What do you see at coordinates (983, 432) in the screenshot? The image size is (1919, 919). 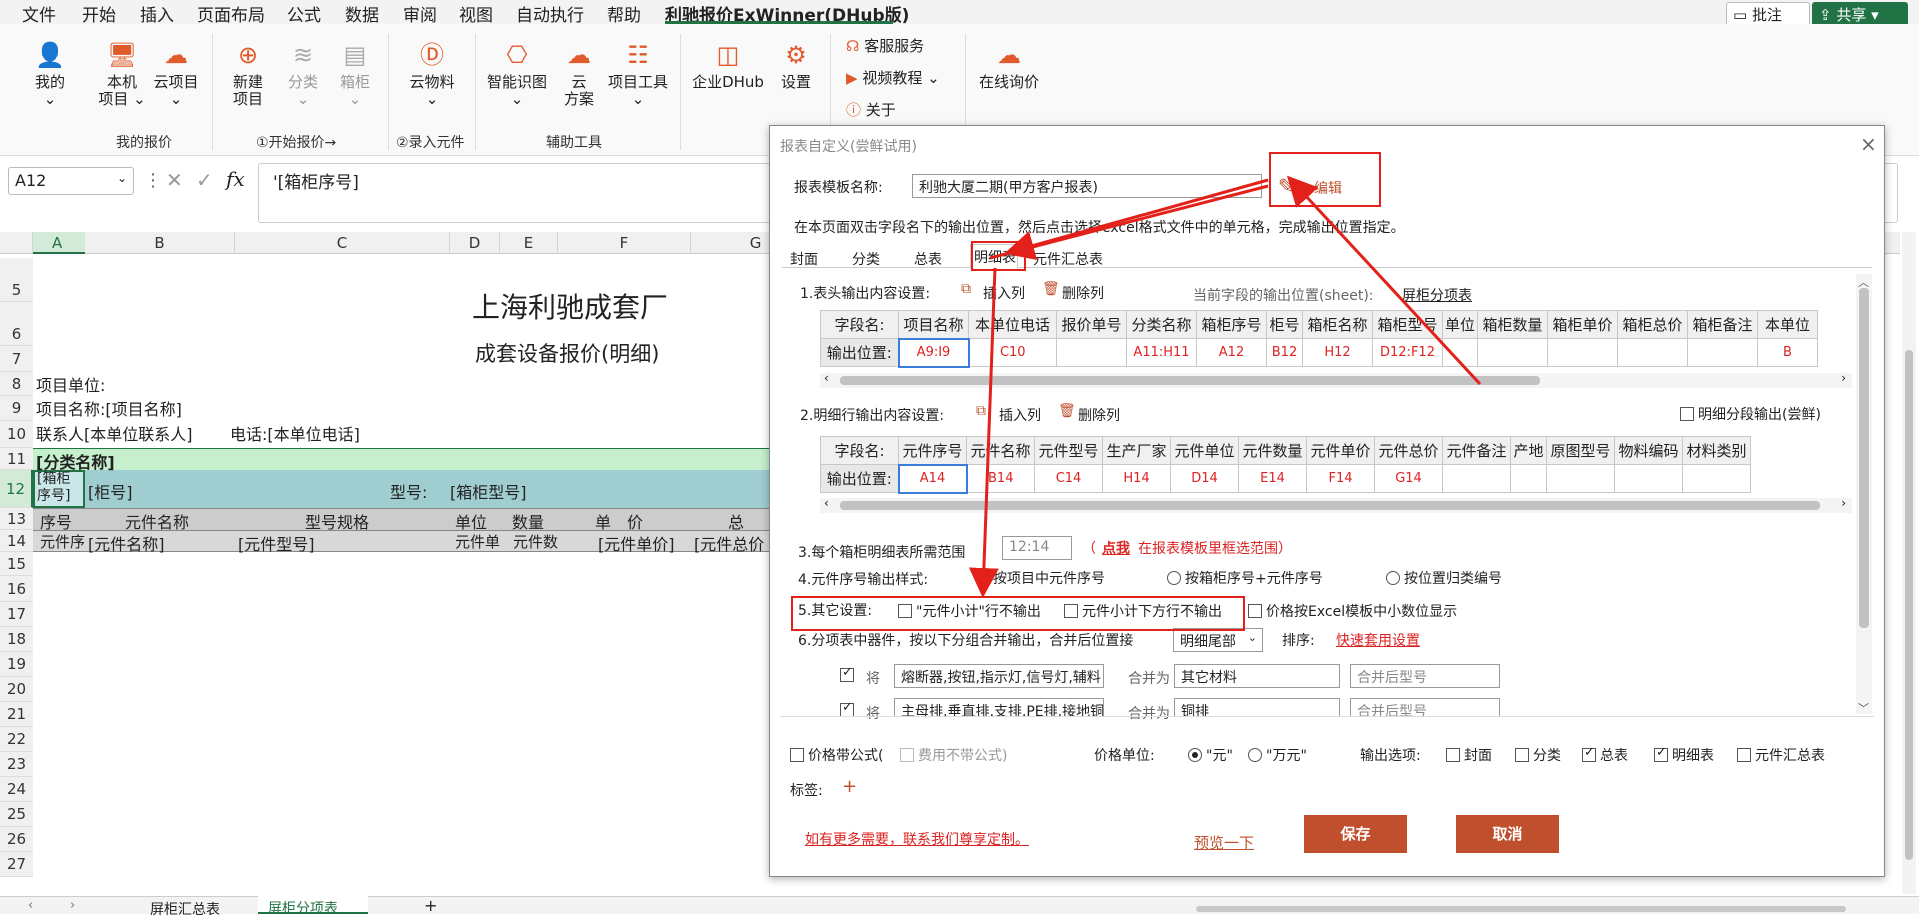 I see `arrow-tab-to-settings` at bounding box center [983, 432].